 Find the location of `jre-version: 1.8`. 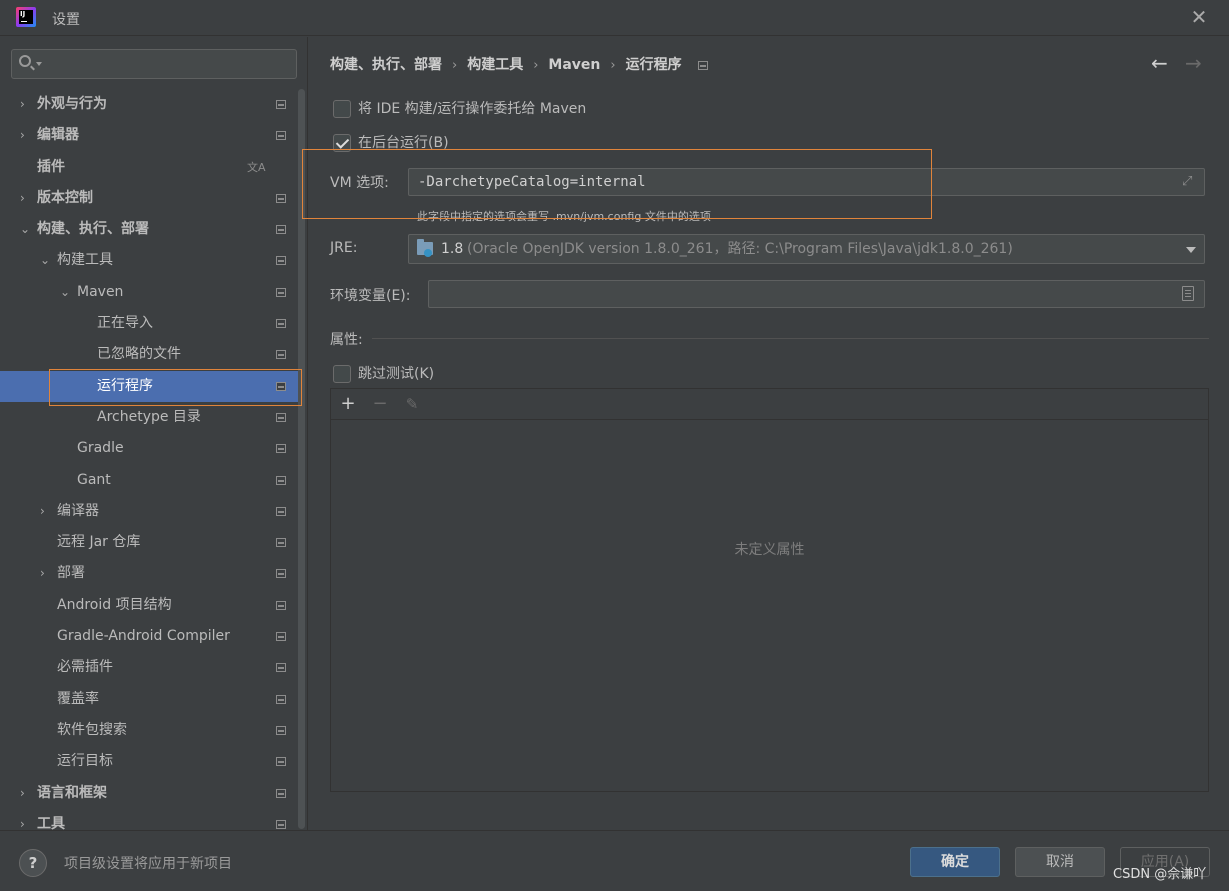

jre-version: 1.8 is located at coordinates (452, 249).